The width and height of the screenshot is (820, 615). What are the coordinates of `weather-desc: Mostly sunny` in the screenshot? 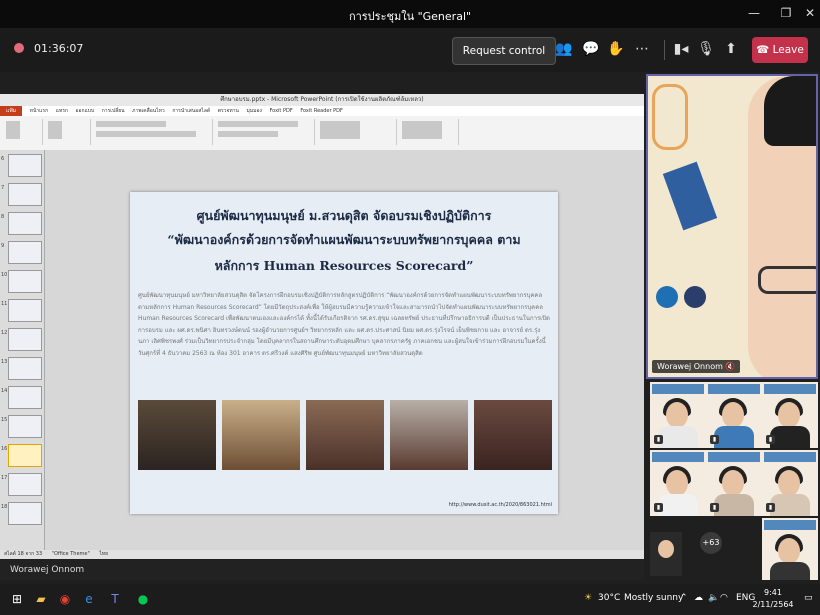 It's located at (654, 598).